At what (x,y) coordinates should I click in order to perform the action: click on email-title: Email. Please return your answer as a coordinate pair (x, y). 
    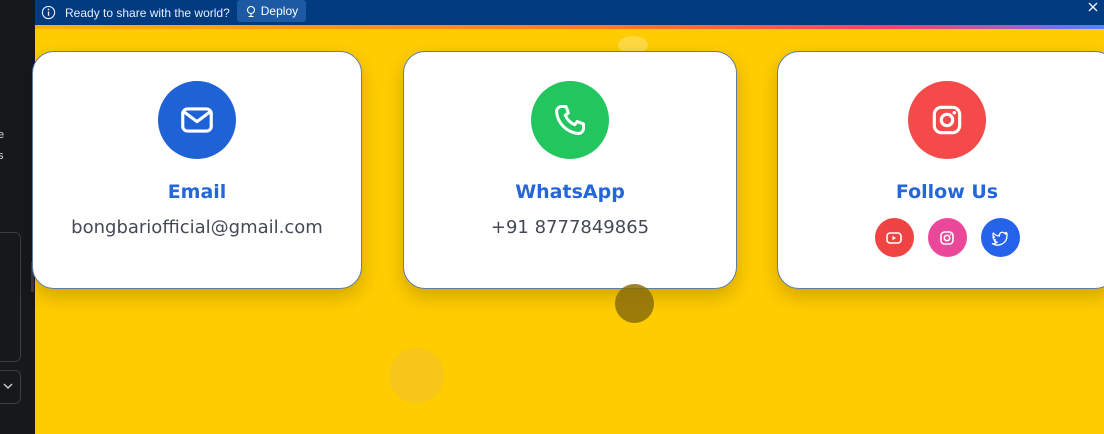
    Looking at the image, I should click on (197, 192).